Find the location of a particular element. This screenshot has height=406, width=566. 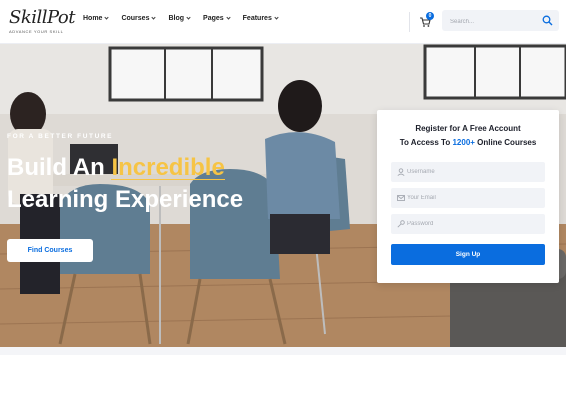

nav-label: Courses is located at coordinates (135, 18).